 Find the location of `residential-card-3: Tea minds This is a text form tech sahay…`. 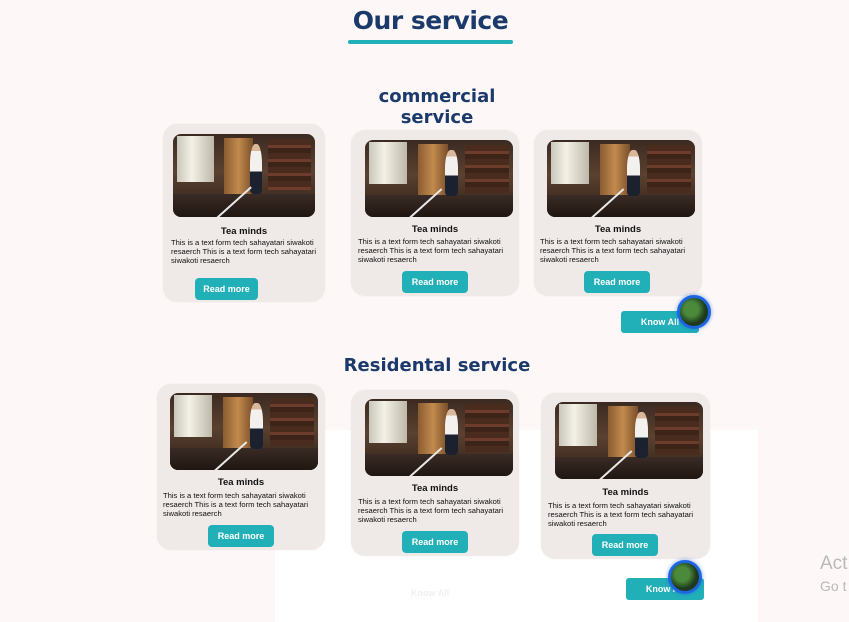

residential-card-3: Tea minds This is a text form tech sahay… is located at coordinates (625, 476).